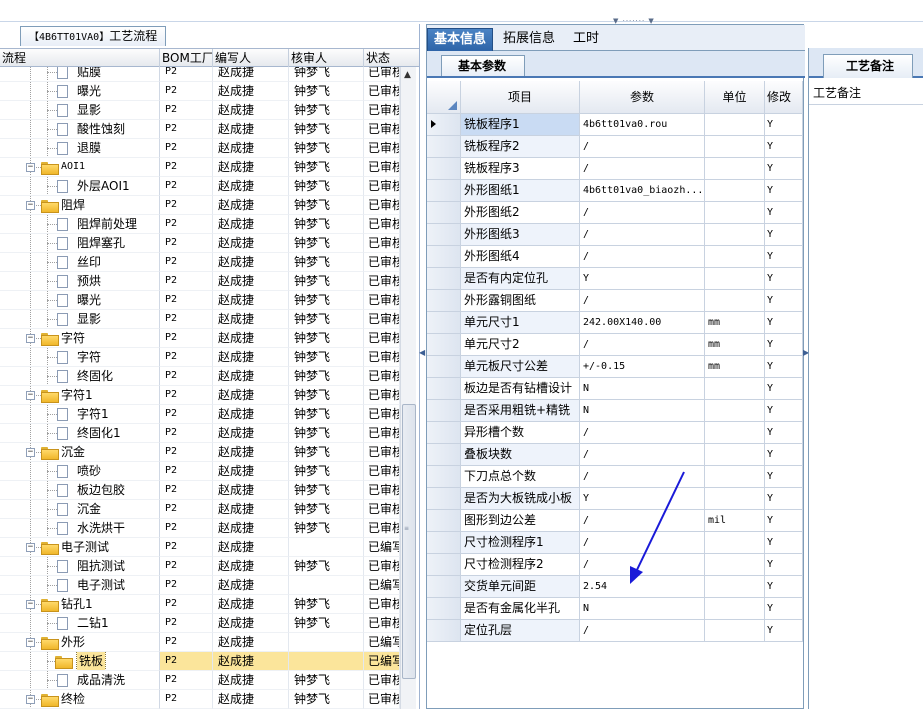 The width and height of the screenshot is (923, 709). Describe the element at coordinates (200, 281) in the screenshot. I see `tree-step-row: 预烘 P2赵成捷钟梦飞已审核` at that location.